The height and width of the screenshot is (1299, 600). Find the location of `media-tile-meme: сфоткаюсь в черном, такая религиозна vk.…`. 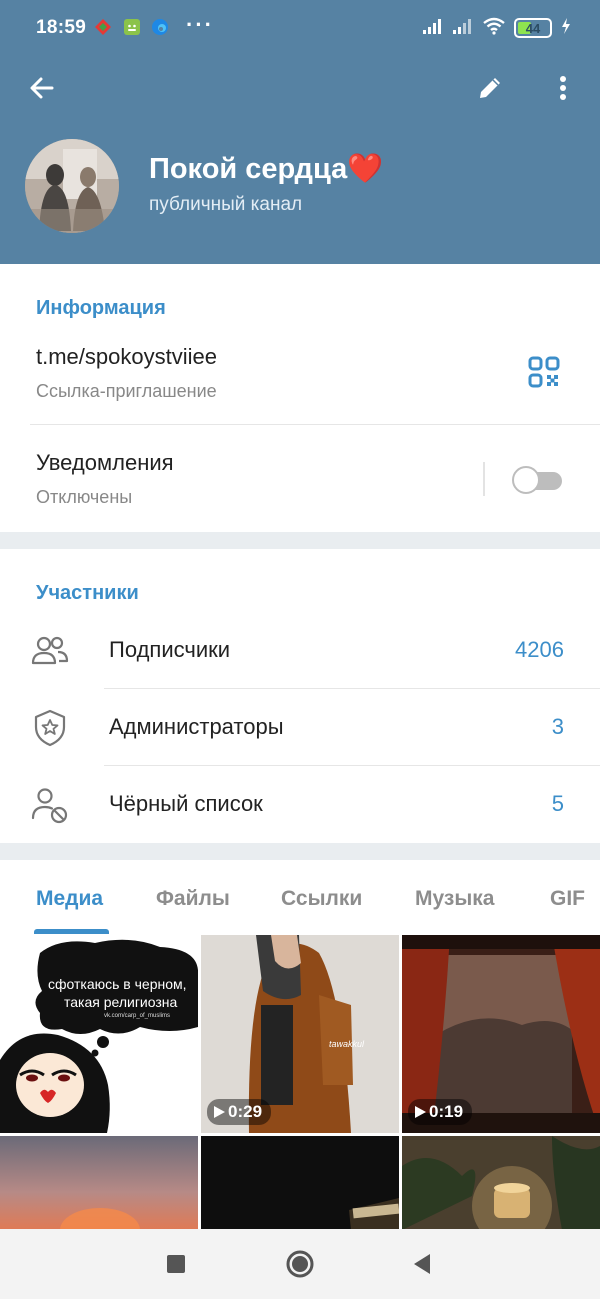

media-tile-meme: сфоткаюсь в черном, такая религиозна vk.… is located at coordinates (99, 1034).